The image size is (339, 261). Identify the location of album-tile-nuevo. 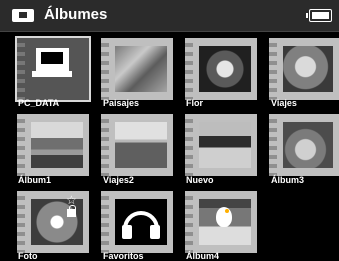
(221, 145).